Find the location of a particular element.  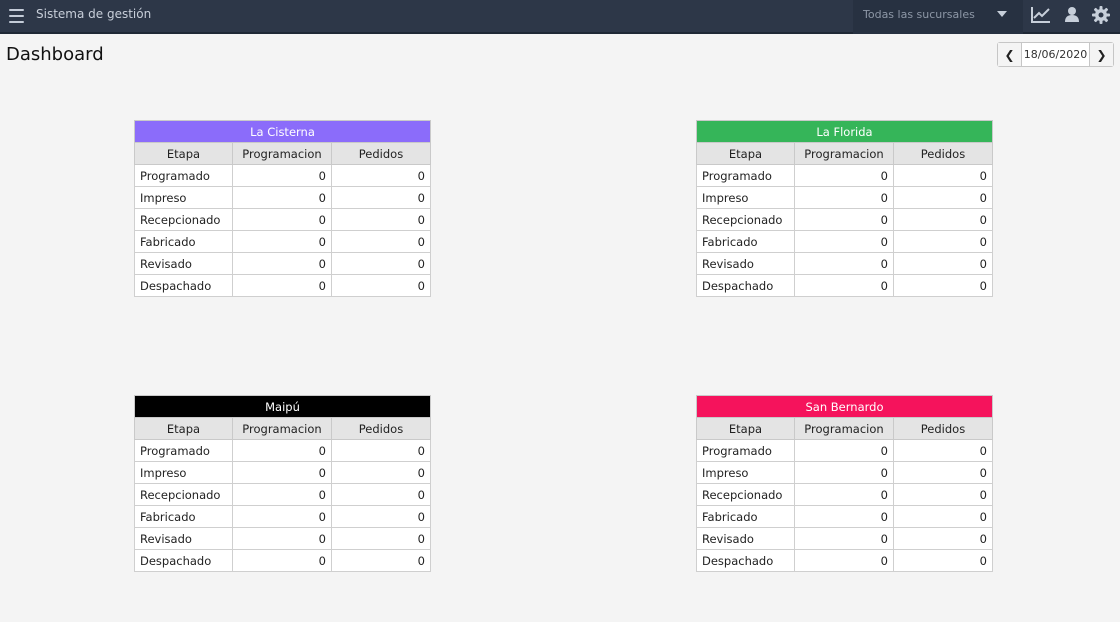

branch-name-header: La Cisterna is located at coordinates (282, 131).